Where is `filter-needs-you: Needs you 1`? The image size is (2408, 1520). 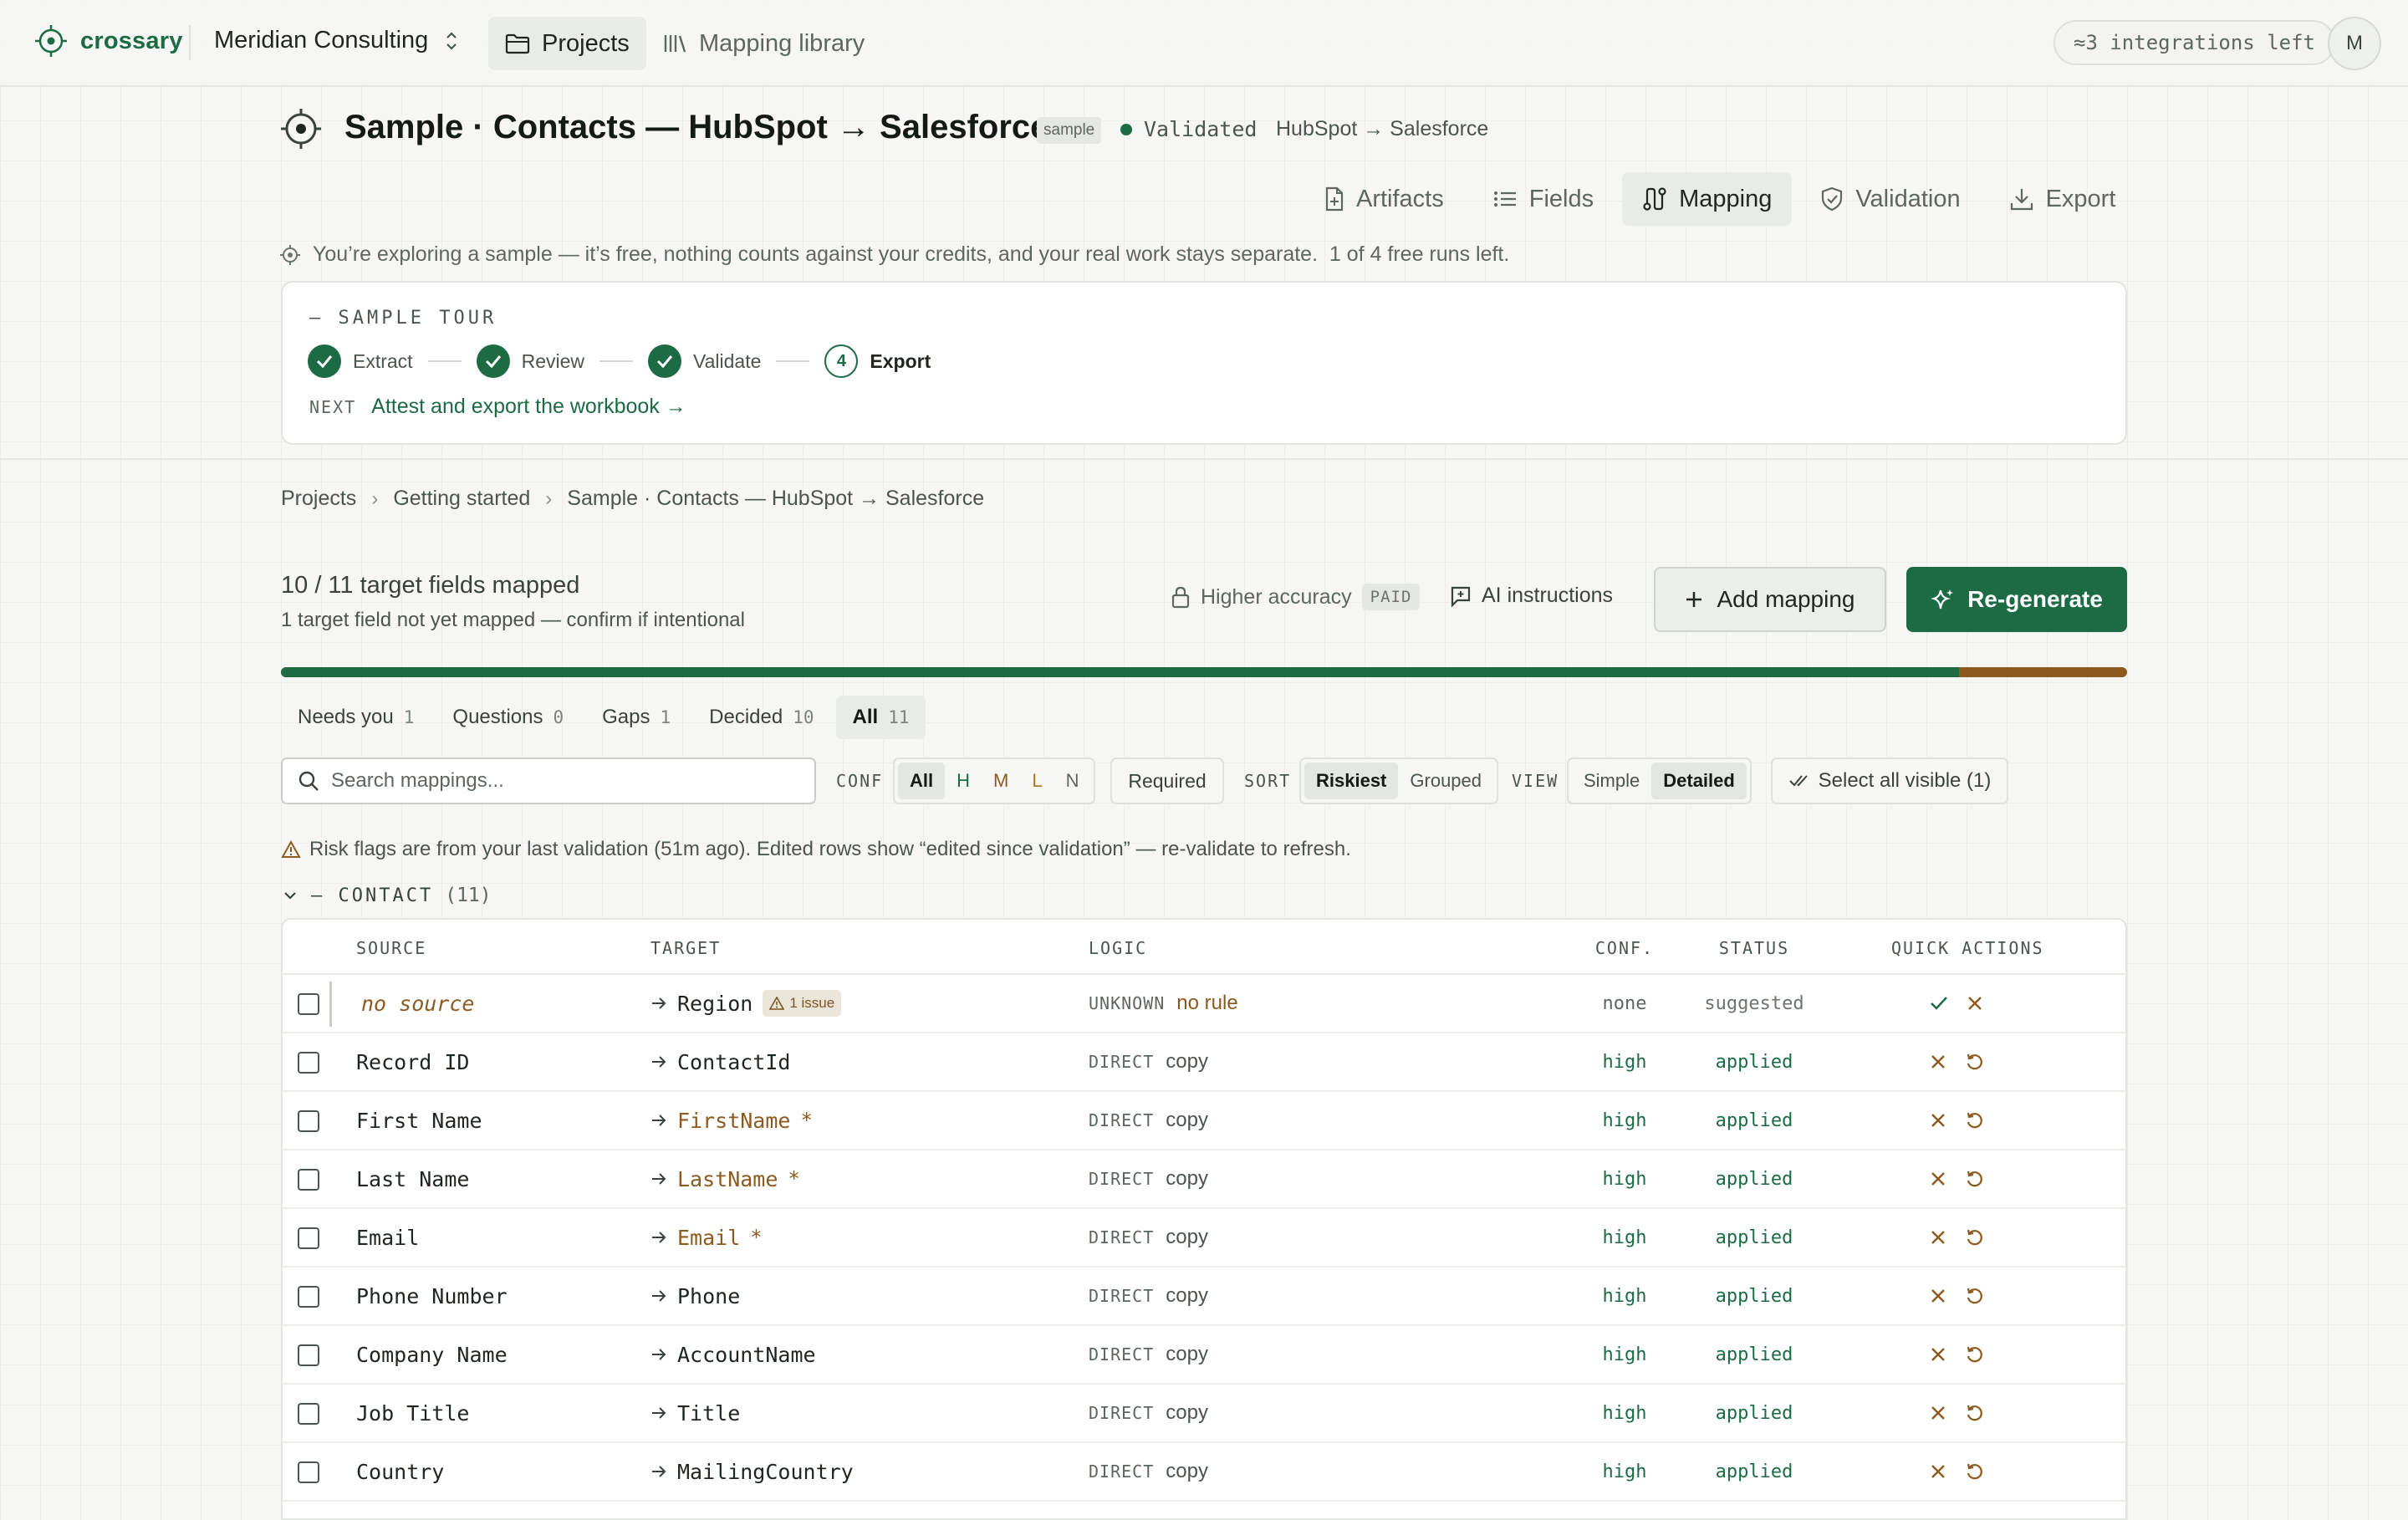
filter-needs-you: Needs you 1 is located at coordinates (356, 717).